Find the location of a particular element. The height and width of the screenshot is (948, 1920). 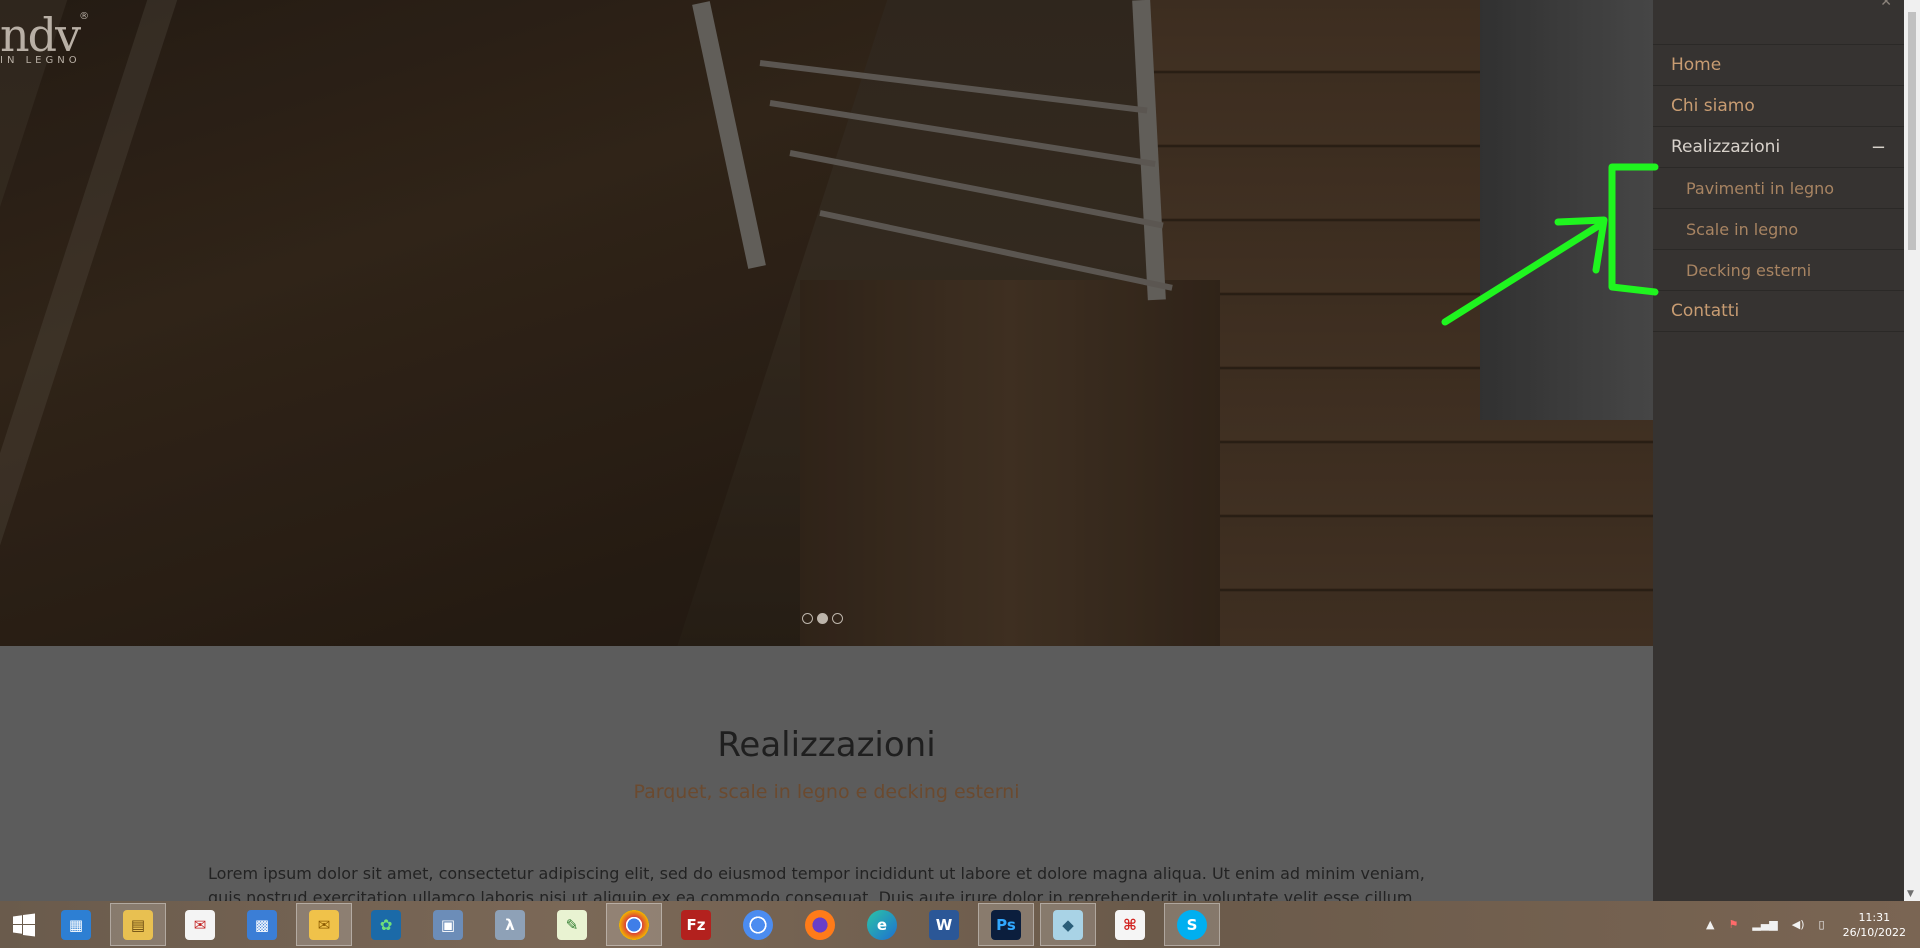

slider-dots is located at coordinates (822, 618).